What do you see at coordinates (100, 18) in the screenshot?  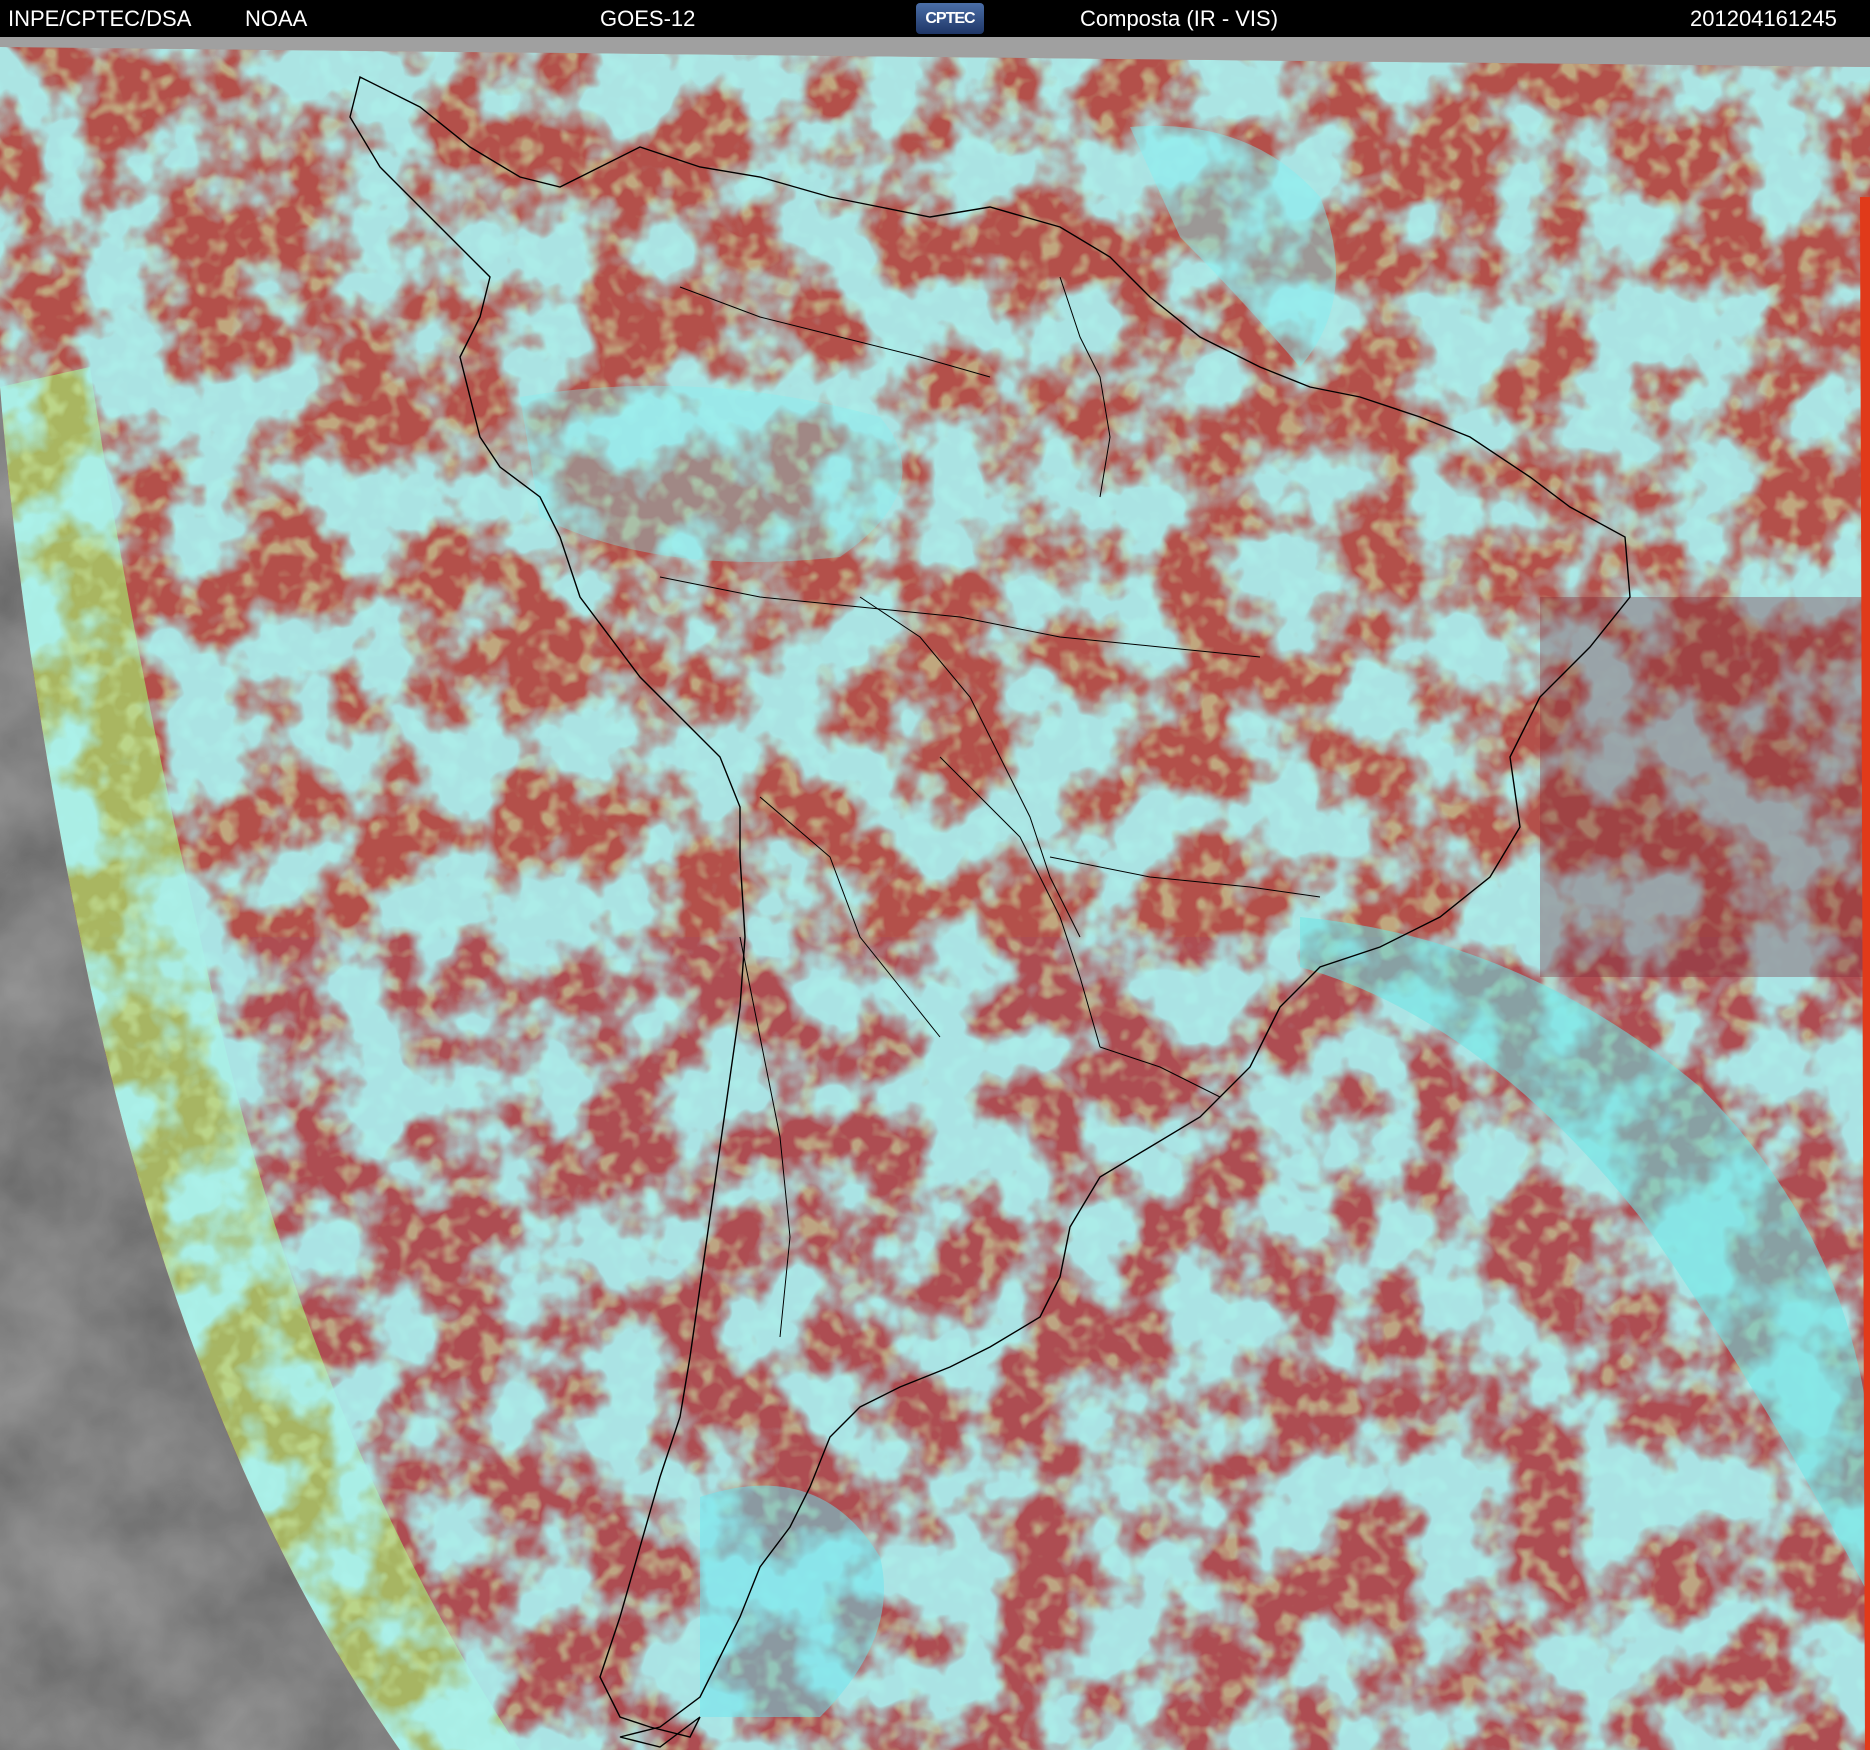 I see `source-label: INPE/CPTEC/DSA` at bounding box center [100, 18].